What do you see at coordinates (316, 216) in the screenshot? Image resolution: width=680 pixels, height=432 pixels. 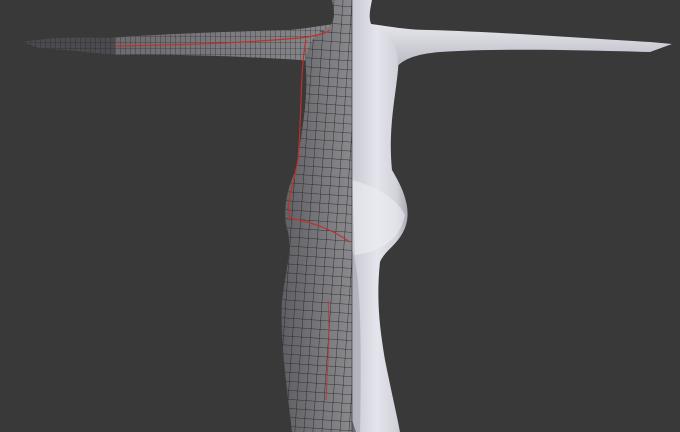 I see `left-torso-leg-edges` at bounding box center [316, 216].